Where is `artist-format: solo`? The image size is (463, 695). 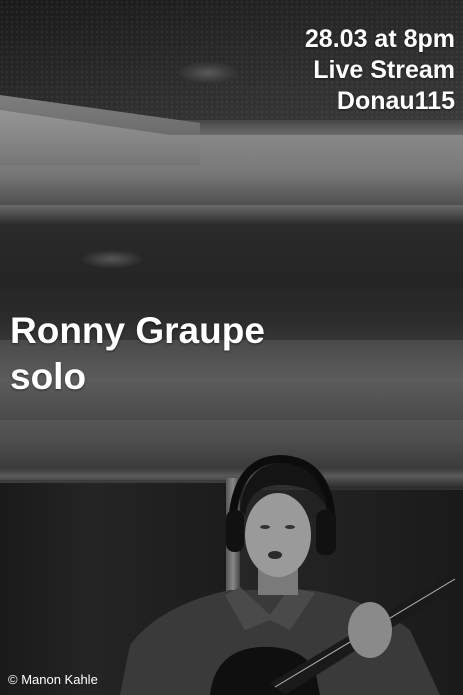 artist-format: solo is located at coordinates (48, 376).